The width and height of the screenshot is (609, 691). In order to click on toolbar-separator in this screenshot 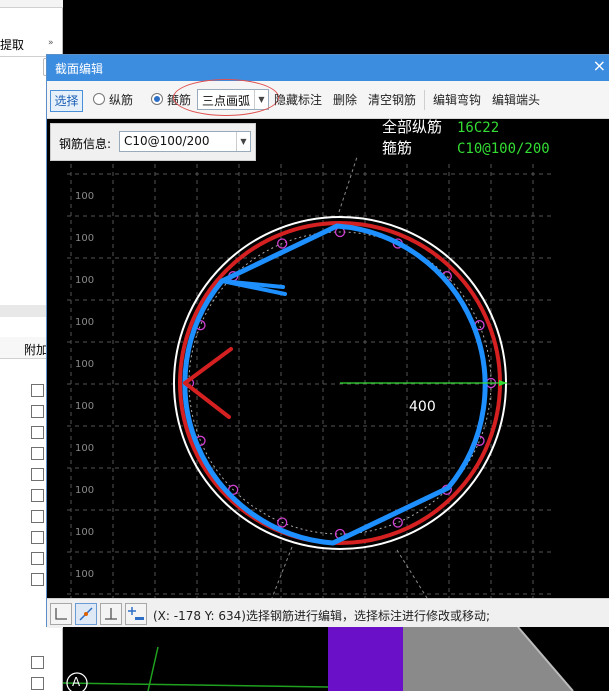, I will do `click(424, 100)`.